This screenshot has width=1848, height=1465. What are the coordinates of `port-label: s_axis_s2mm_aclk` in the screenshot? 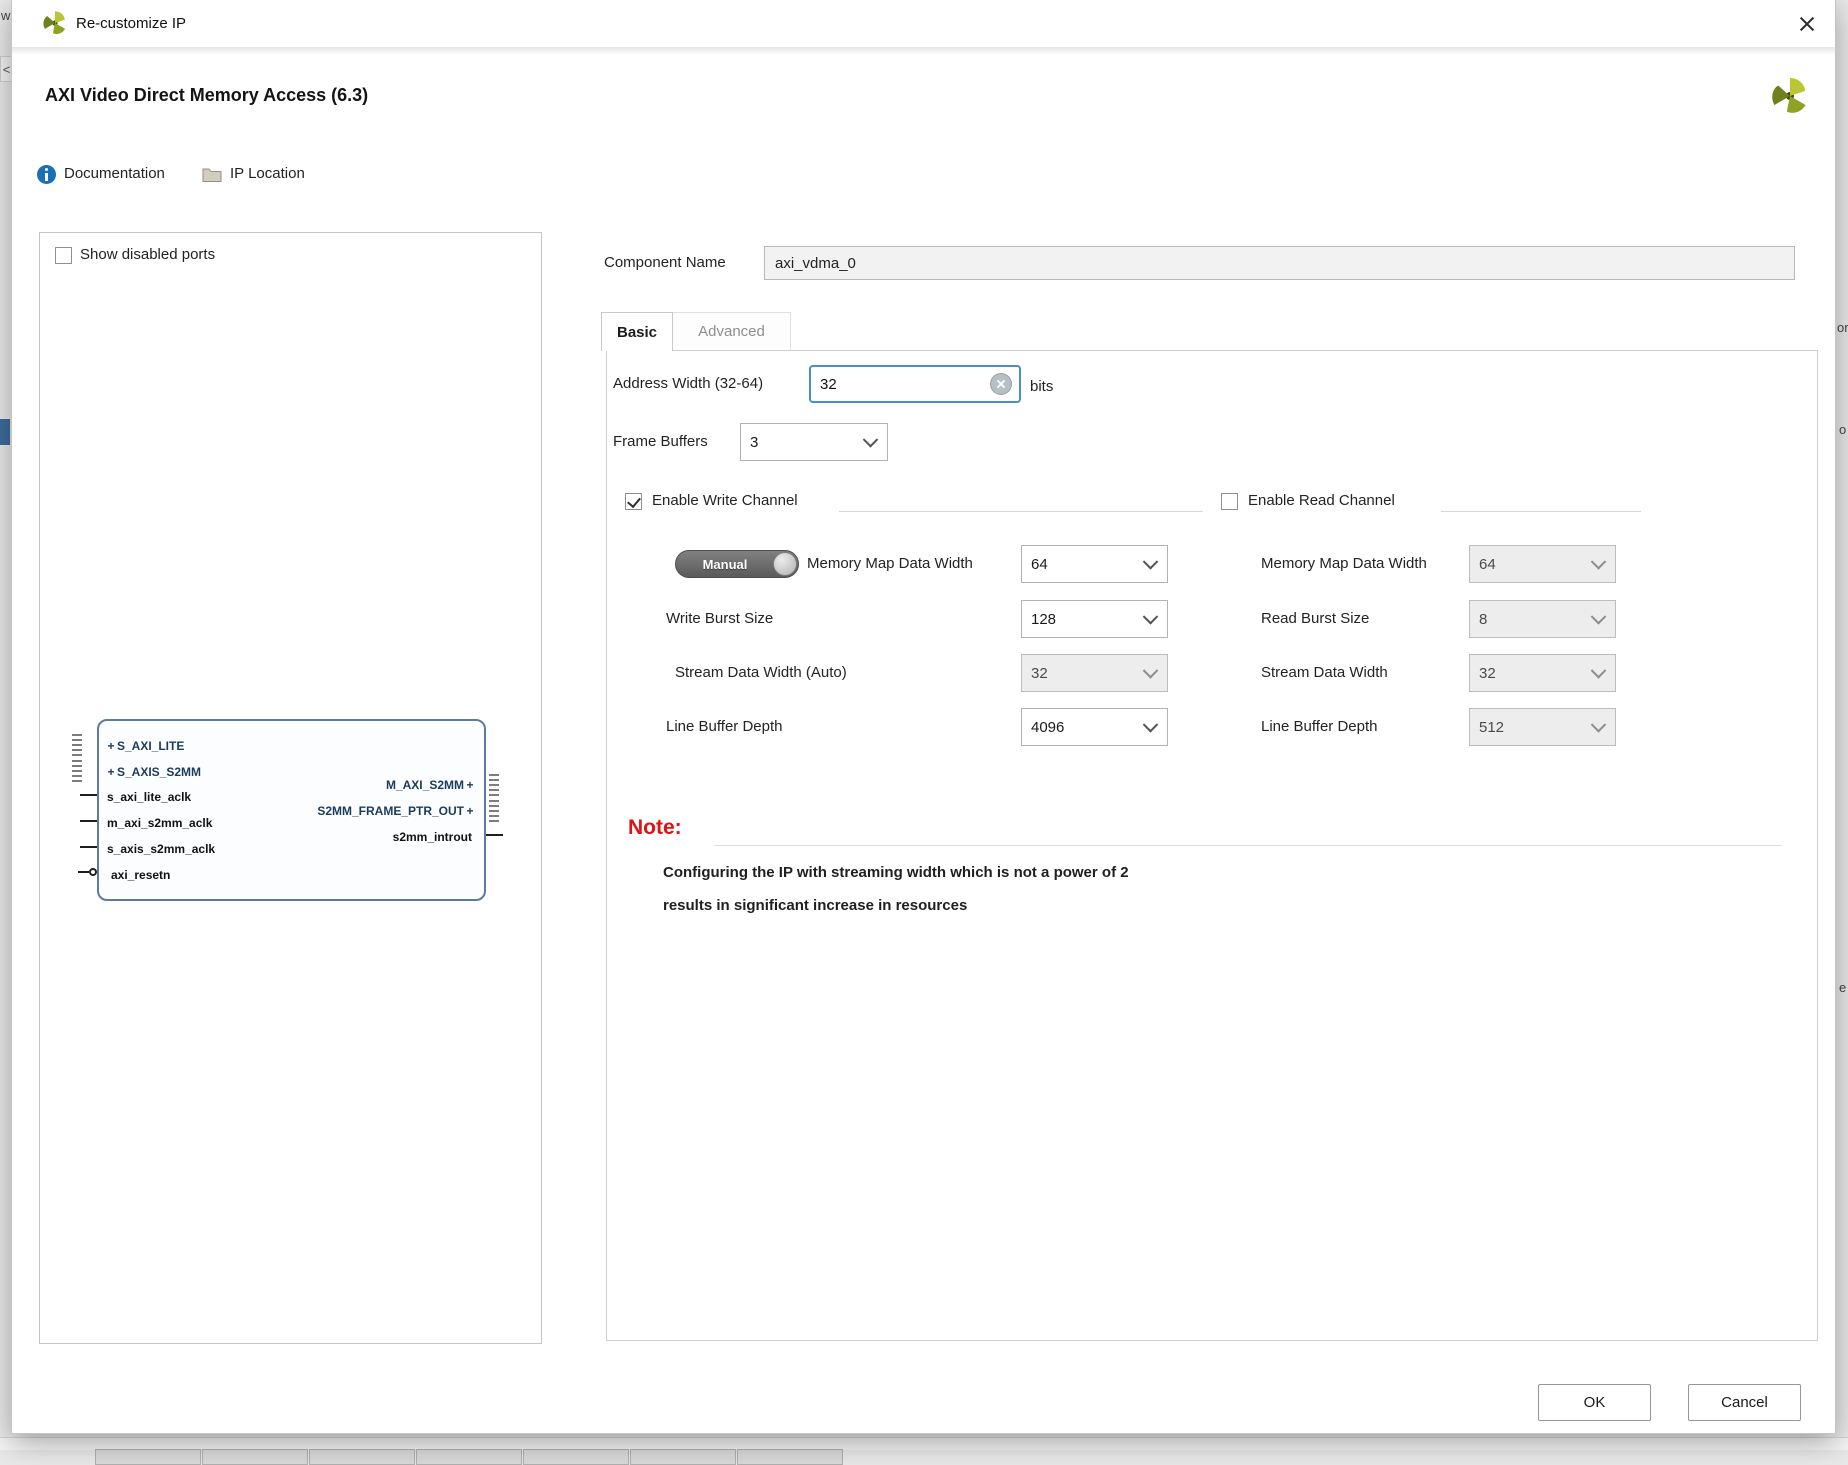 It's located at (161, 849).